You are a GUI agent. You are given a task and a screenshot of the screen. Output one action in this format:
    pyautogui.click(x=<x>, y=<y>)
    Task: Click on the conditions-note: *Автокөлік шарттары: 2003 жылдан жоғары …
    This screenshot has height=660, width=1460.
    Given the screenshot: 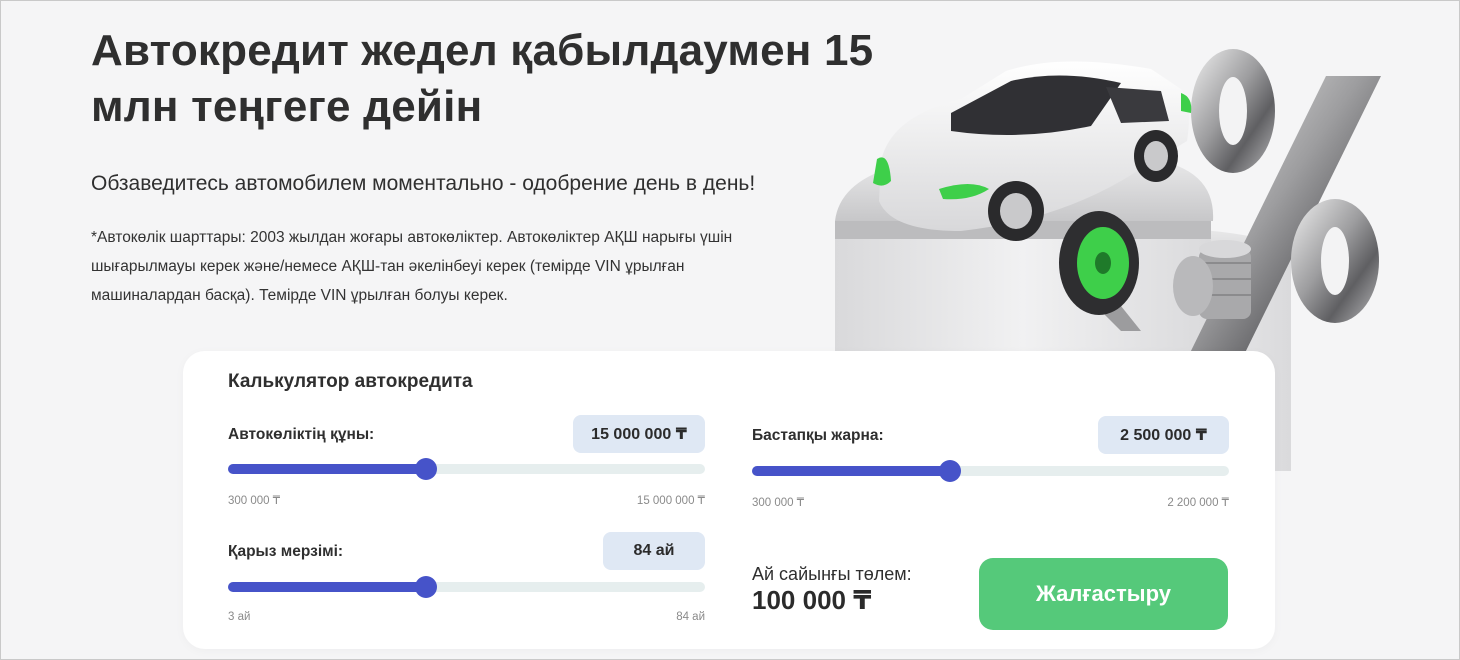 What is the action you would take?
    pyautogui.click(x=412, y=266)
    